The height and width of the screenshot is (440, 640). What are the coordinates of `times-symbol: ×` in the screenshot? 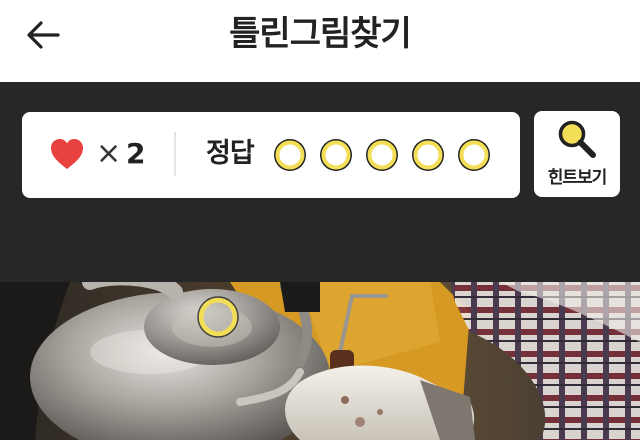 It's located at (109, 153).